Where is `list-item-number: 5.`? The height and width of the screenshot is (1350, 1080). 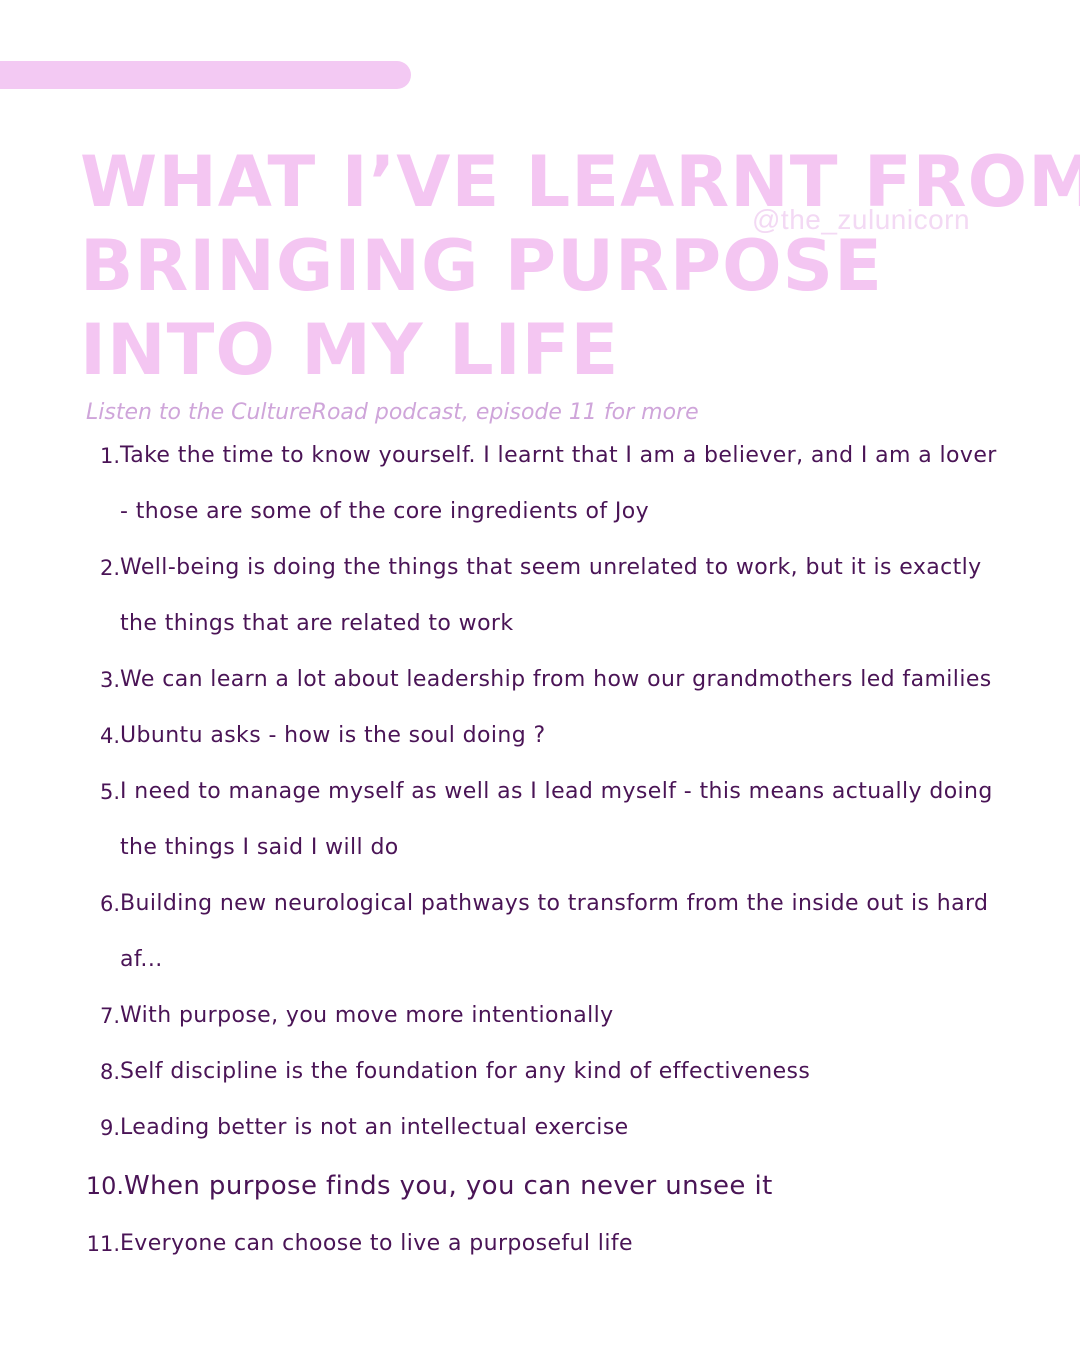 list-item-number: 5. is located at coordinates (109, 792).